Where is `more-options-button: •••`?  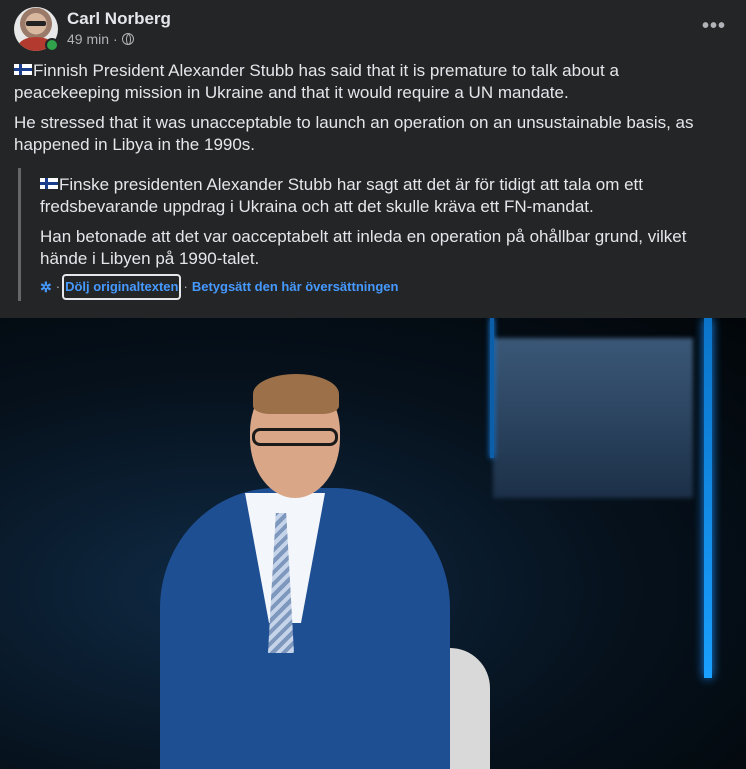 more-options-button: ••• is located at coordinates (714, 26).